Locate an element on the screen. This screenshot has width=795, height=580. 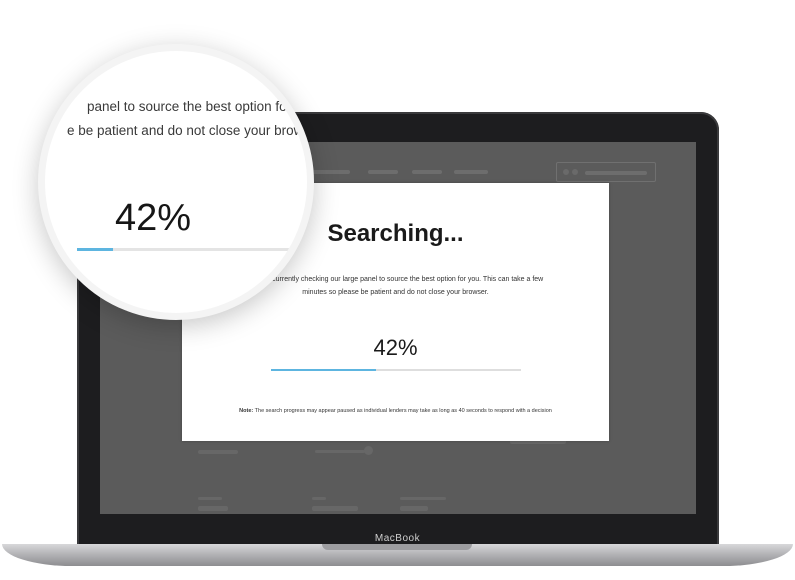
laptop-notch is located at coordinates (397, 547).